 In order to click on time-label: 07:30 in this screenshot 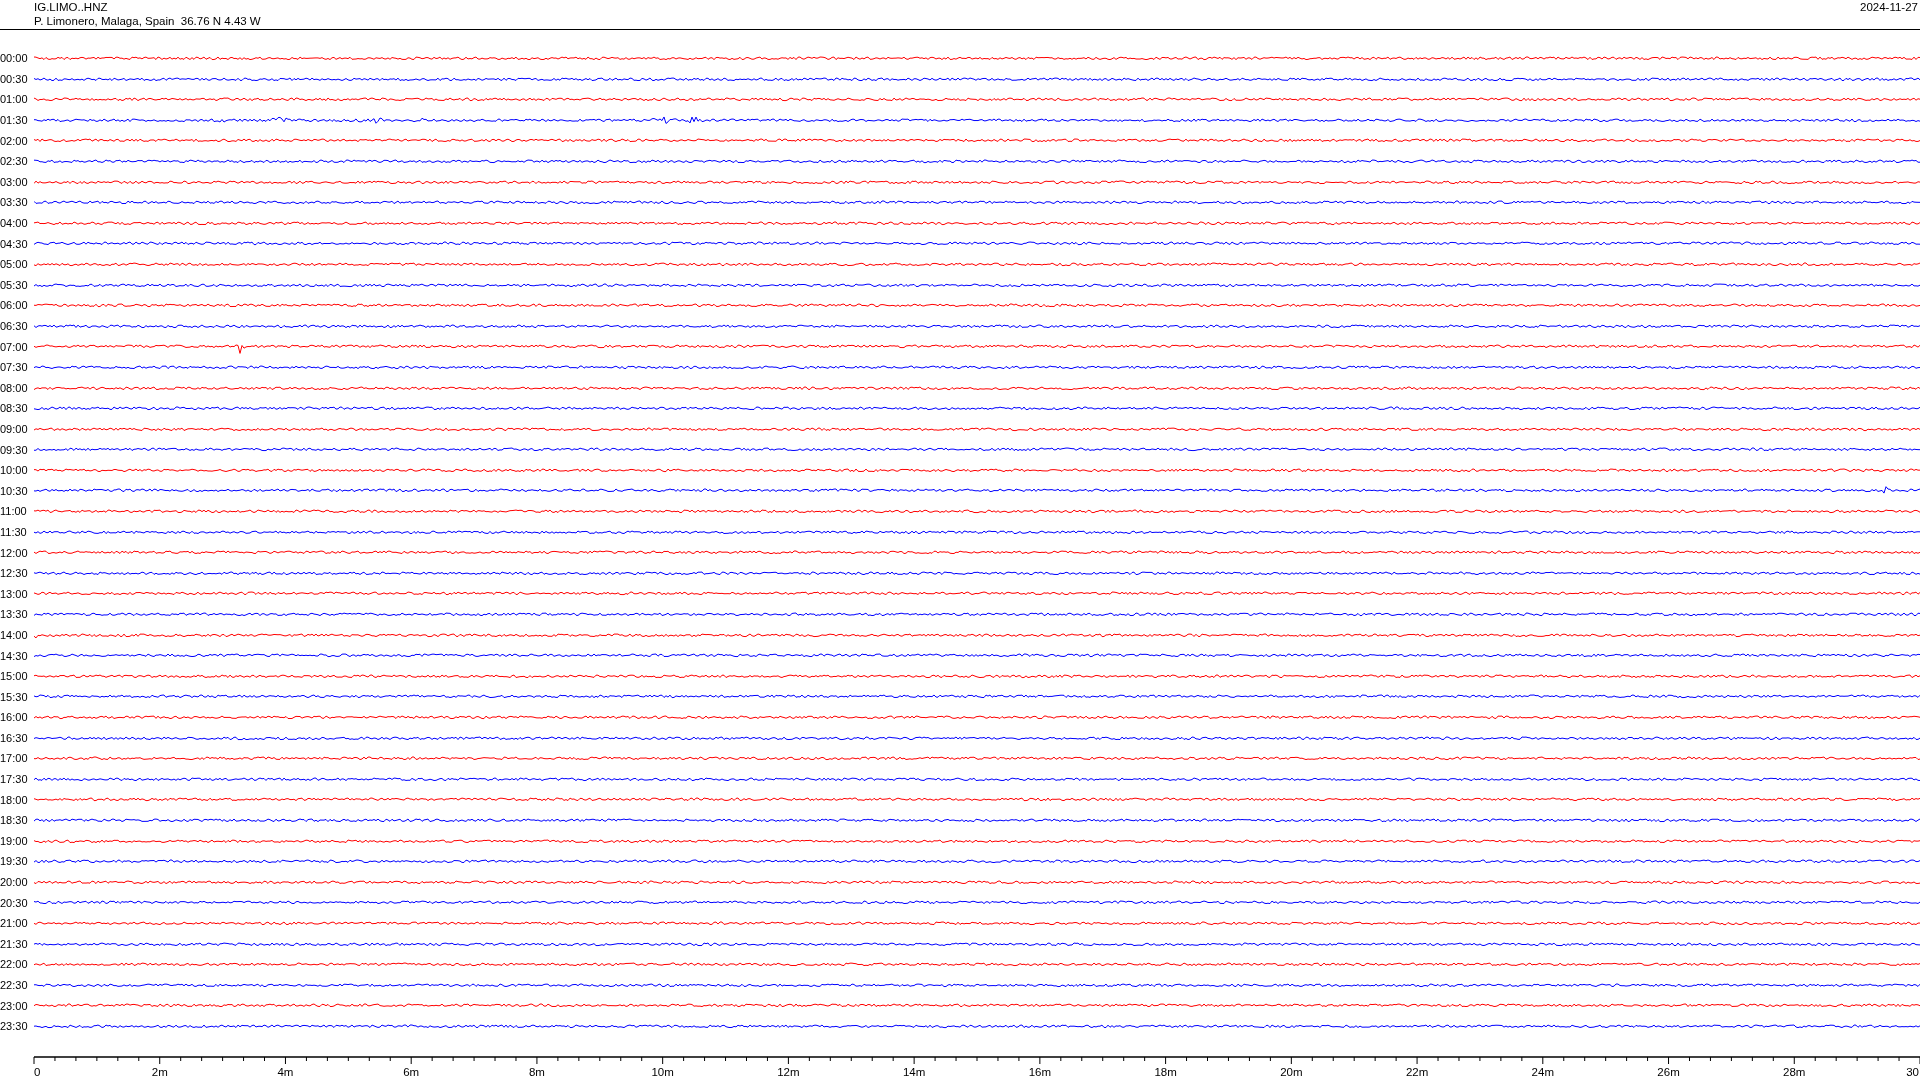, I will do `click(14, 367)`.